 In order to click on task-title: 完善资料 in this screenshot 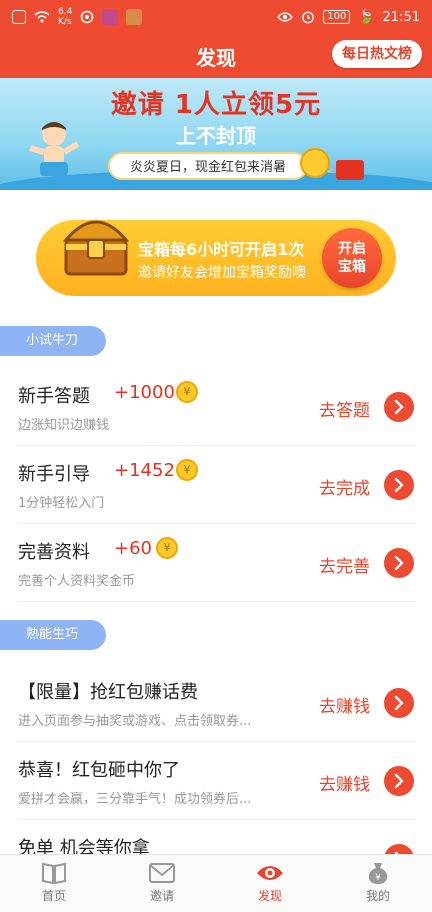, I will do `click(54, 552)`.